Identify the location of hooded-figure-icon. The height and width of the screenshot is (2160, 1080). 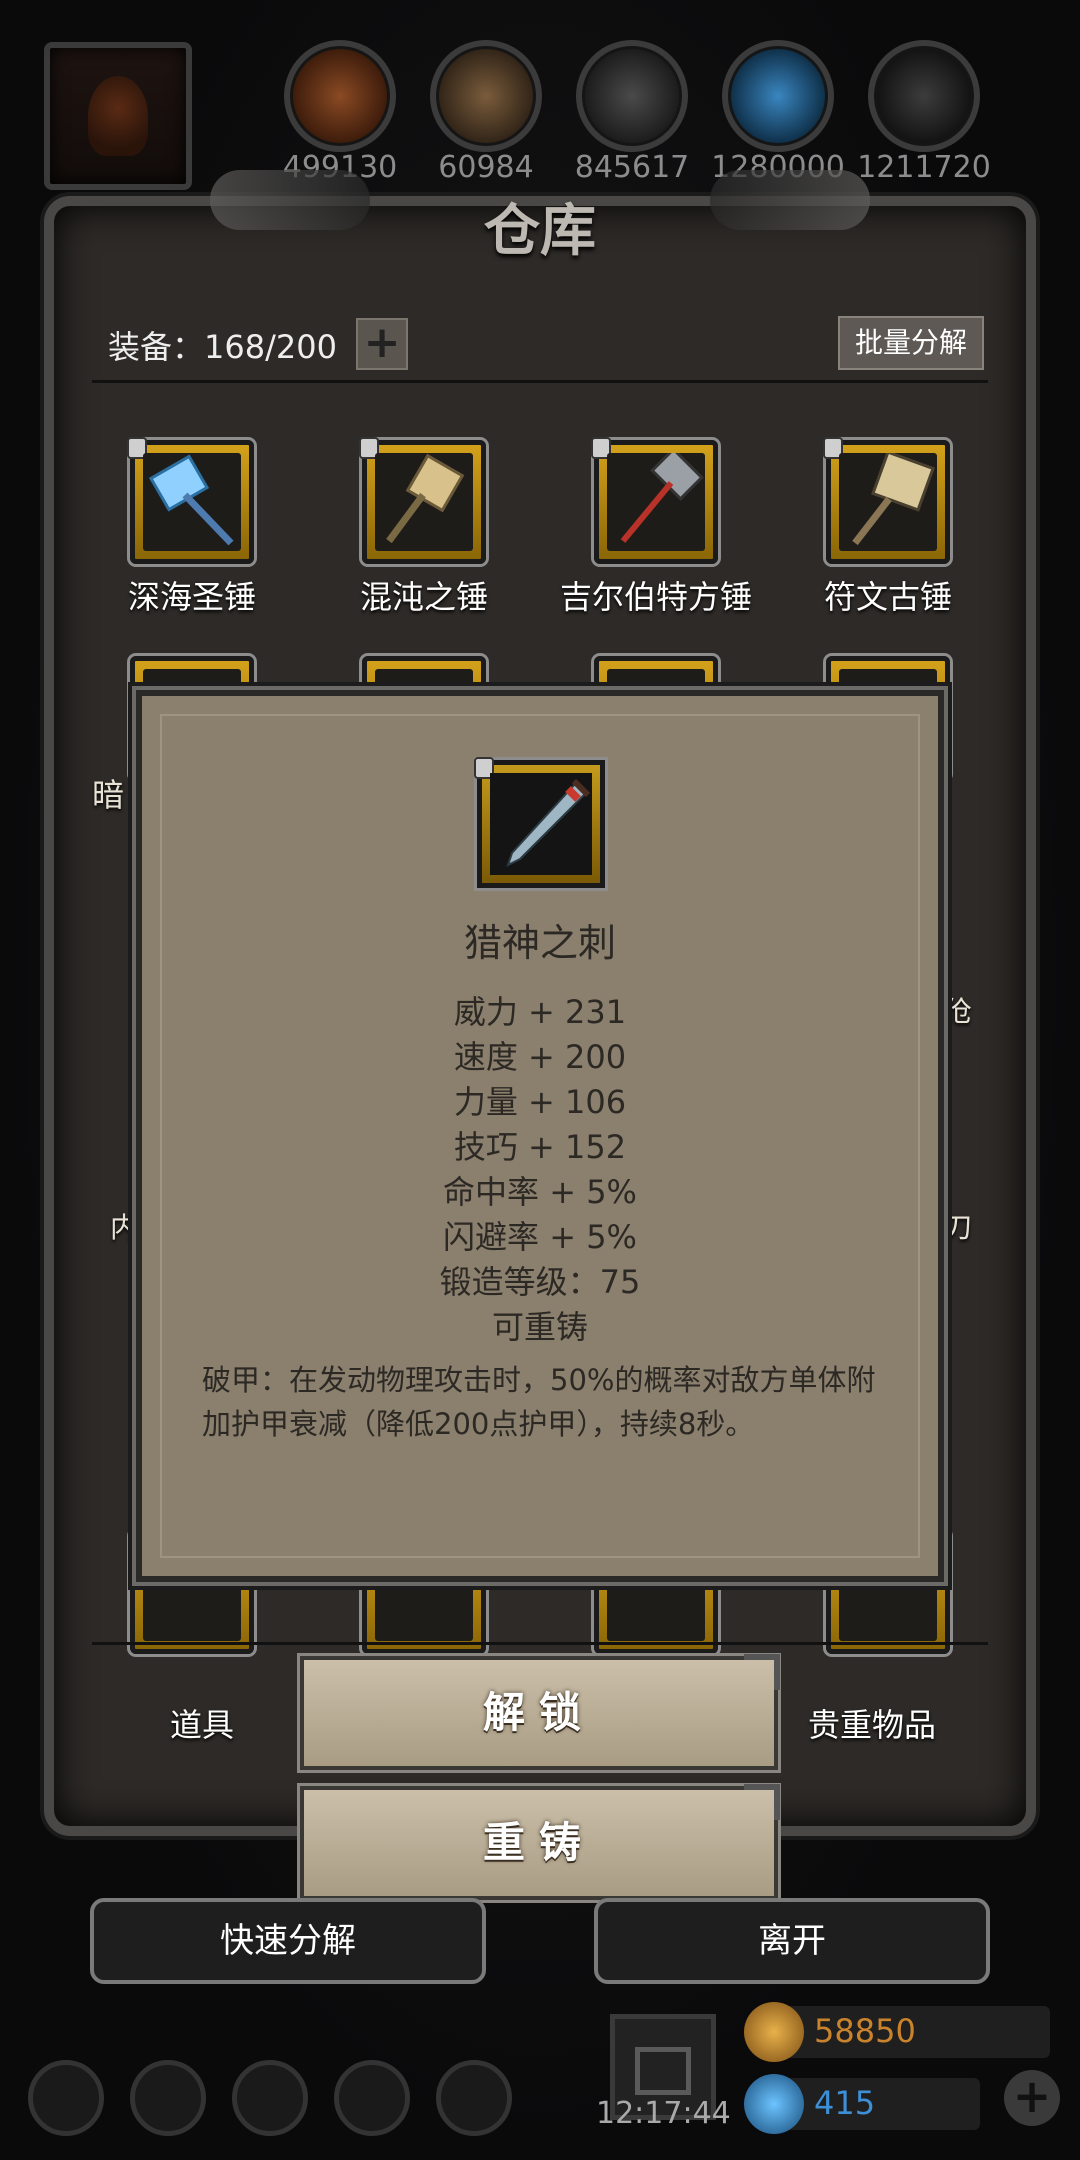
(118, 116).